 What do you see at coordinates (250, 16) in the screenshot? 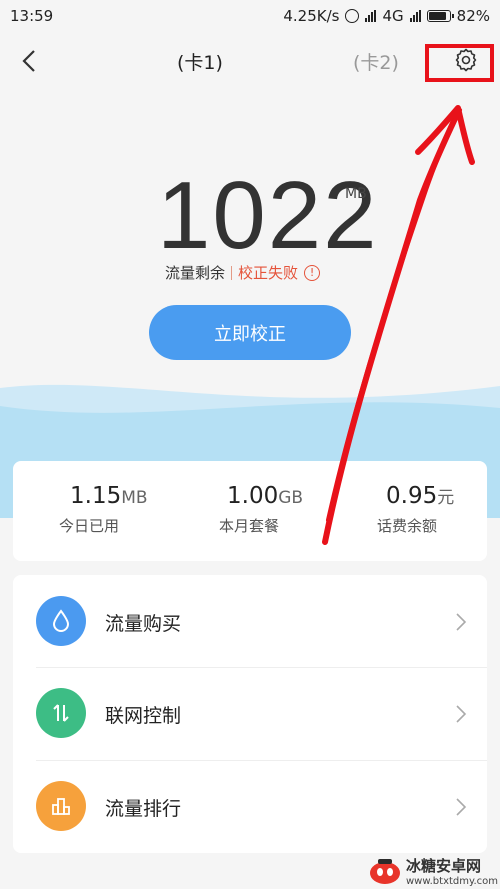
I see `status-bar: 13:59 4.25K/s 4G 82%` at bounding box center [250, 16].